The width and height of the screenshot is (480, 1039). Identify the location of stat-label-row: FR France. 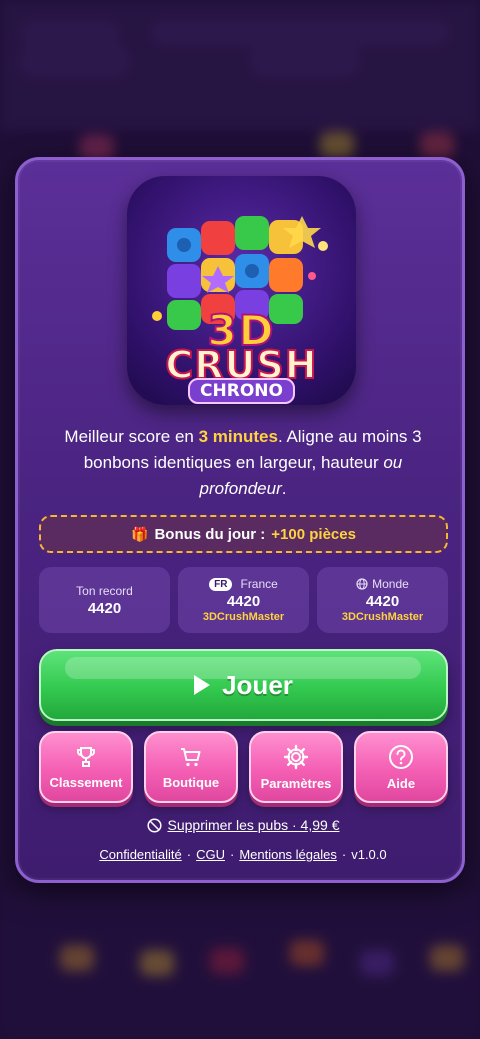
(243, 584).